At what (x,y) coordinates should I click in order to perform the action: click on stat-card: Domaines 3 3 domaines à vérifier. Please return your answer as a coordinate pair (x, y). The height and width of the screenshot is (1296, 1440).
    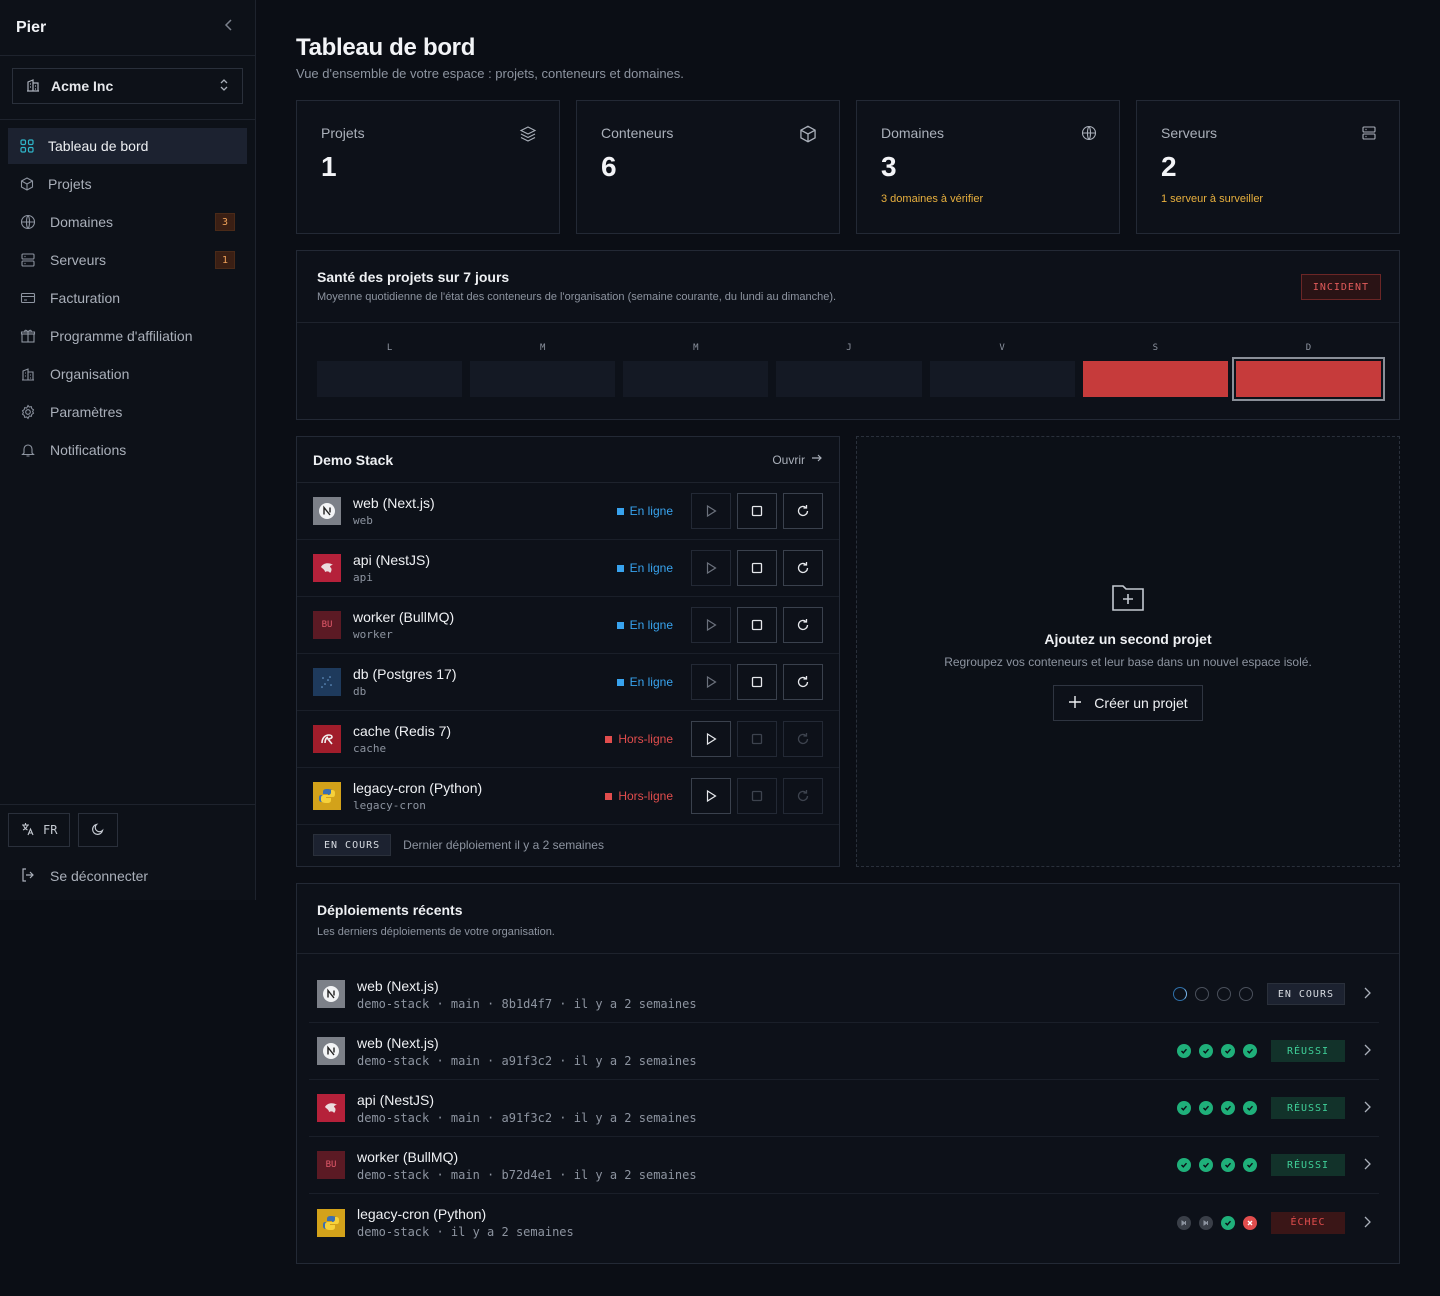
    Looking at the image, I should click on (988, 167).